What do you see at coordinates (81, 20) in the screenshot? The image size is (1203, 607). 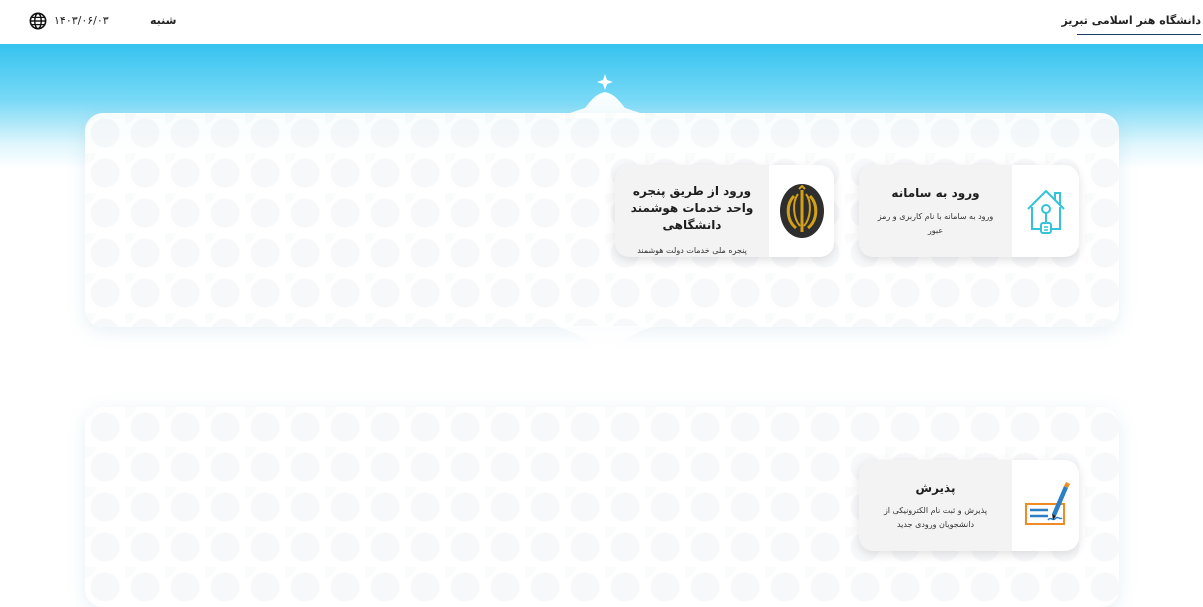 I see `current-date: ۱۴۰۳/۰۶/۰۳` at bounding box center [81, 20].